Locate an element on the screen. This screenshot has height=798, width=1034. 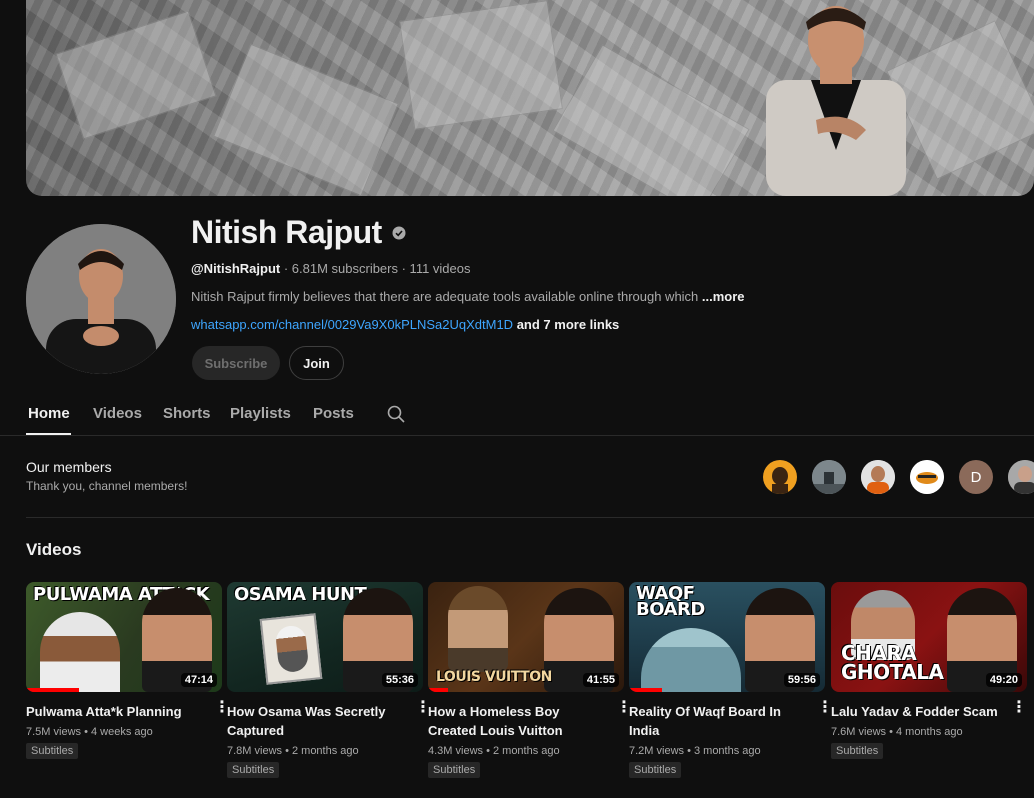
description-more-link: ...more is located at coordinates (723, 296).